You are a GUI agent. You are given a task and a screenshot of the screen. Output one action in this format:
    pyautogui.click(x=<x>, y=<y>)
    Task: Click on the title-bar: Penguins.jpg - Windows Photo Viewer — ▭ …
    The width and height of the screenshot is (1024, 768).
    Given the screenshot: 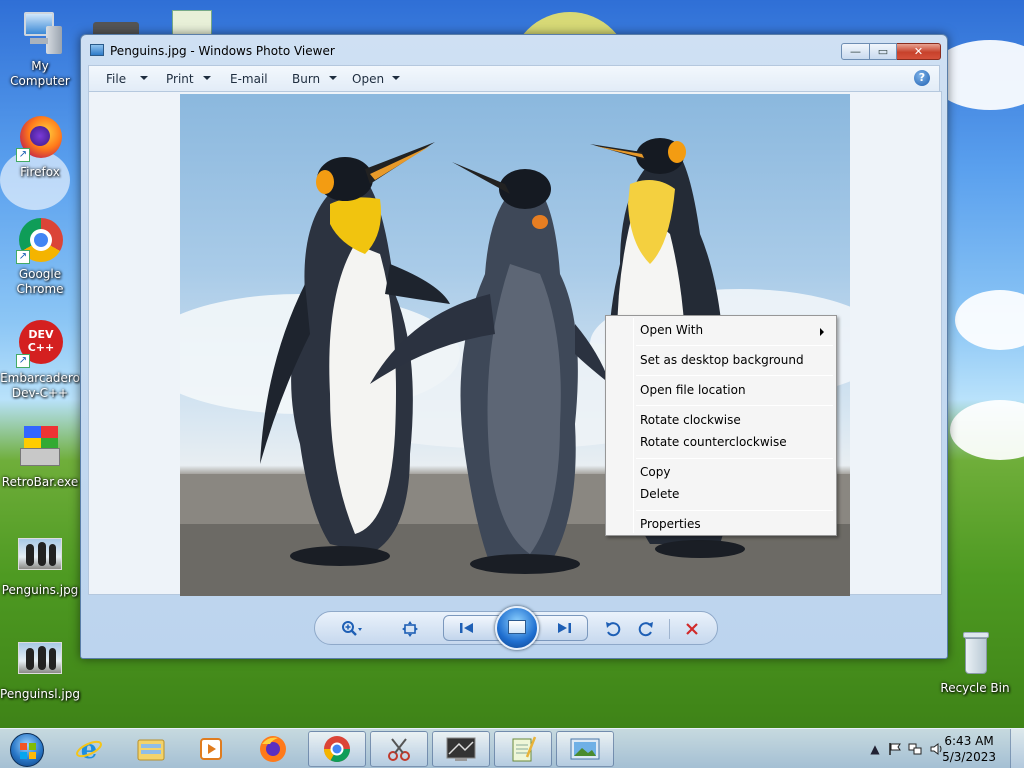 What is the action you would take?
    pyautogui.click(x=514, y=50)
    